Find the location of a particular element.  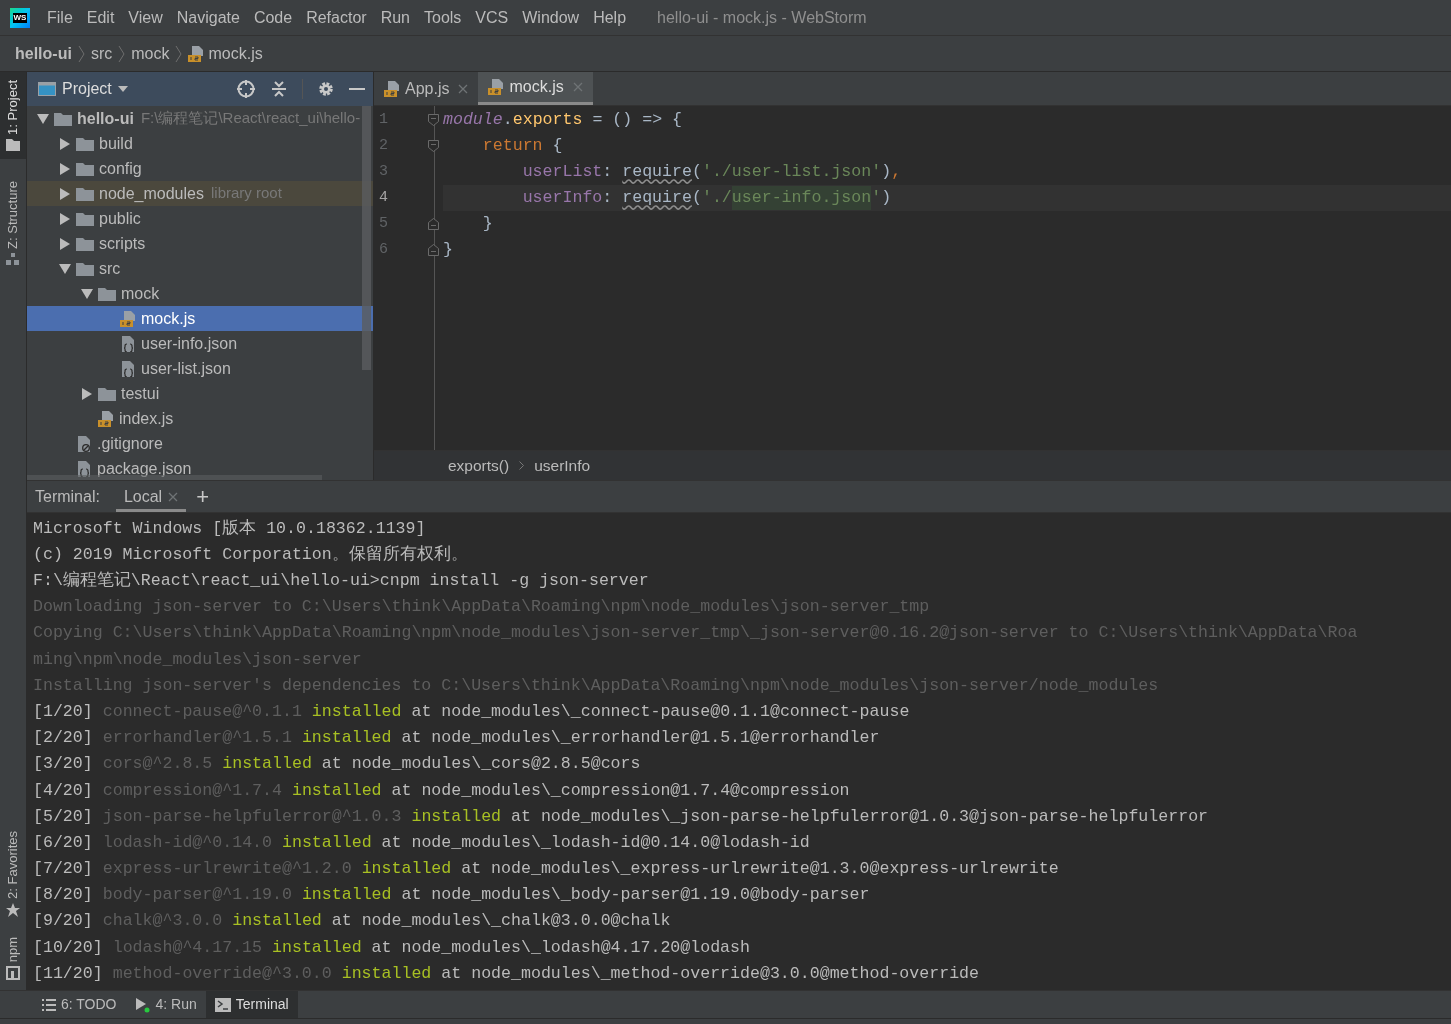

tree-label: build is located at coordinates (116, 143).